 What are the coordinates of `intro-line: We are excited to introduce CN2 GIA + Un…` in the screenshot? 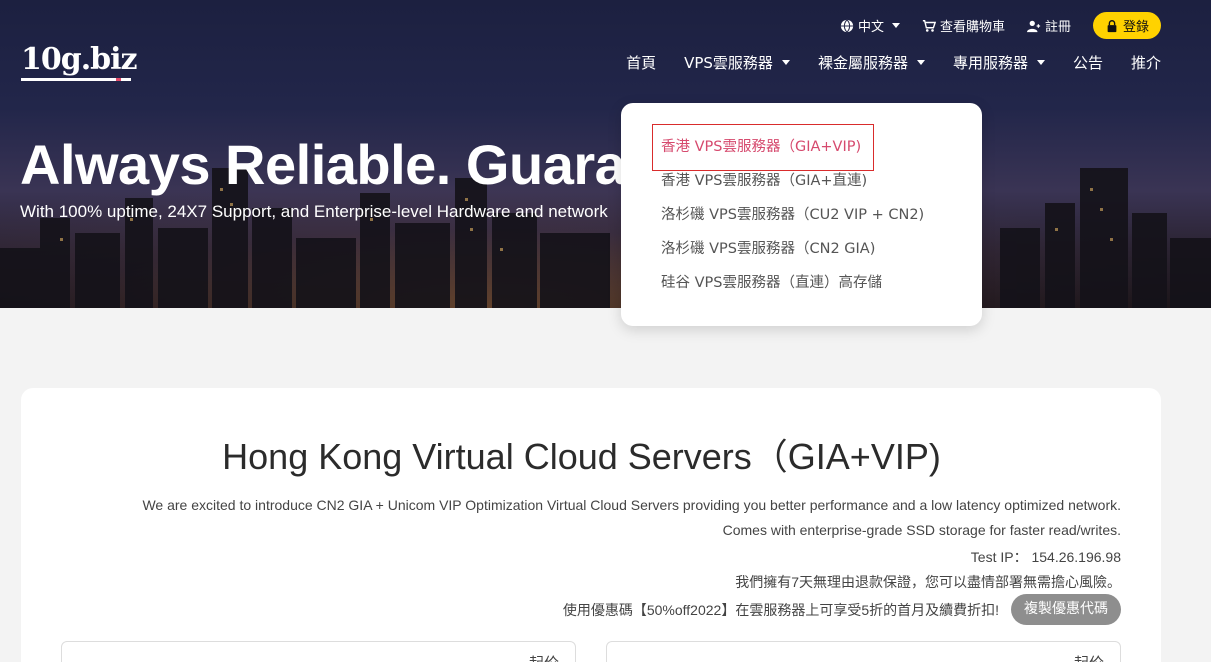 It's located at (631, 505).